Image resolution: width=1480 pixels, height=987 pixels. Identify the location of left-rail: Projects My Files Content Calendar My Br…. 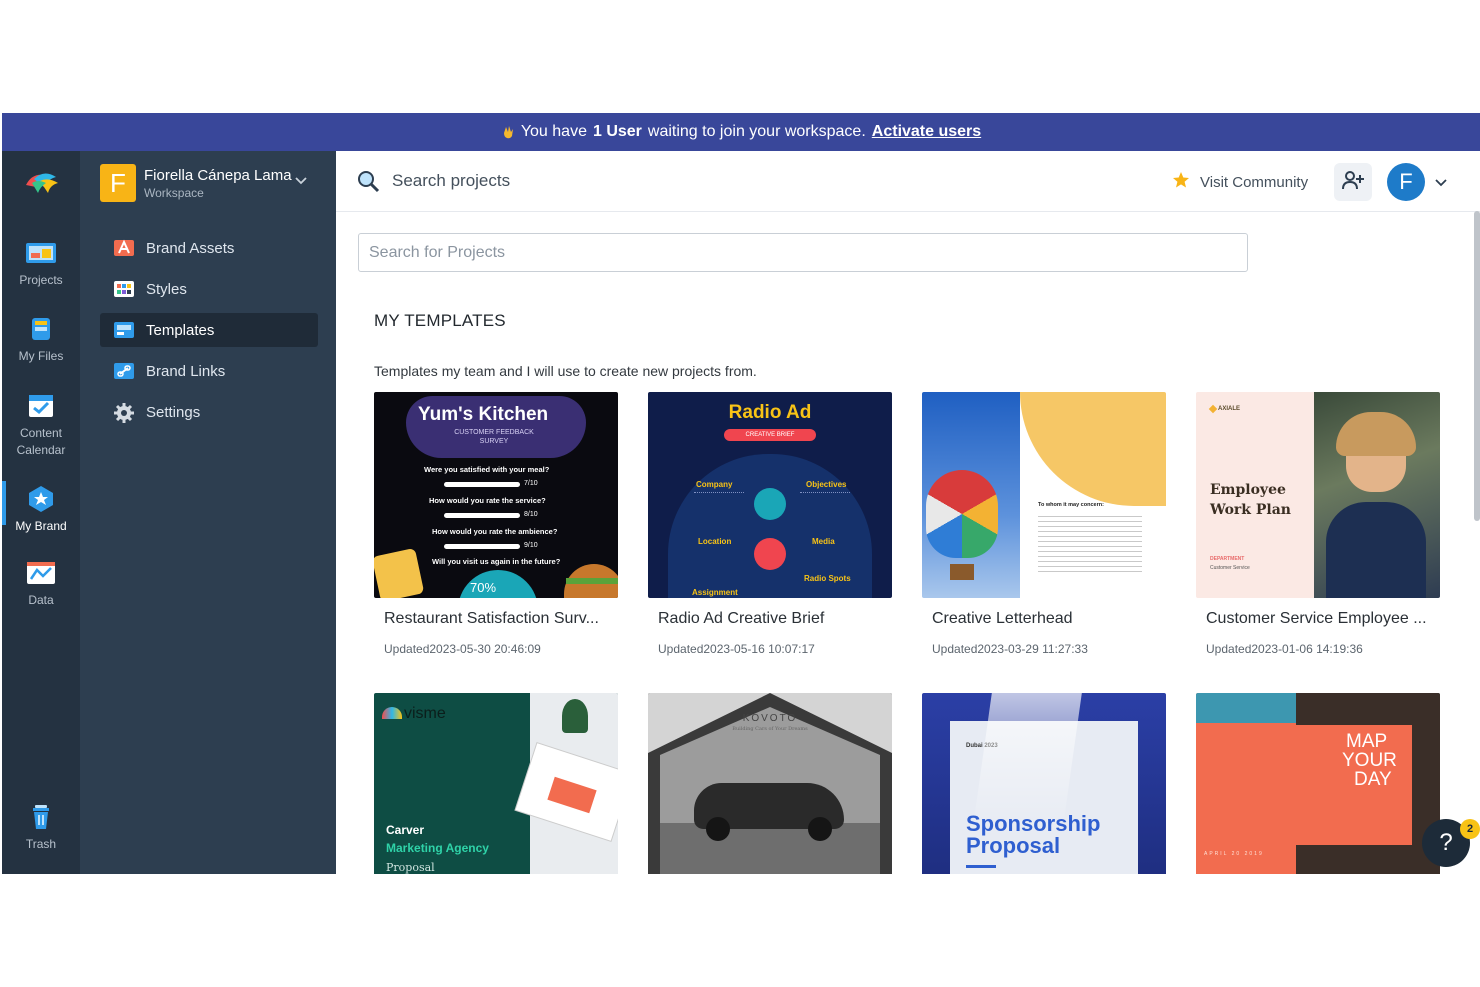
(41, 512).